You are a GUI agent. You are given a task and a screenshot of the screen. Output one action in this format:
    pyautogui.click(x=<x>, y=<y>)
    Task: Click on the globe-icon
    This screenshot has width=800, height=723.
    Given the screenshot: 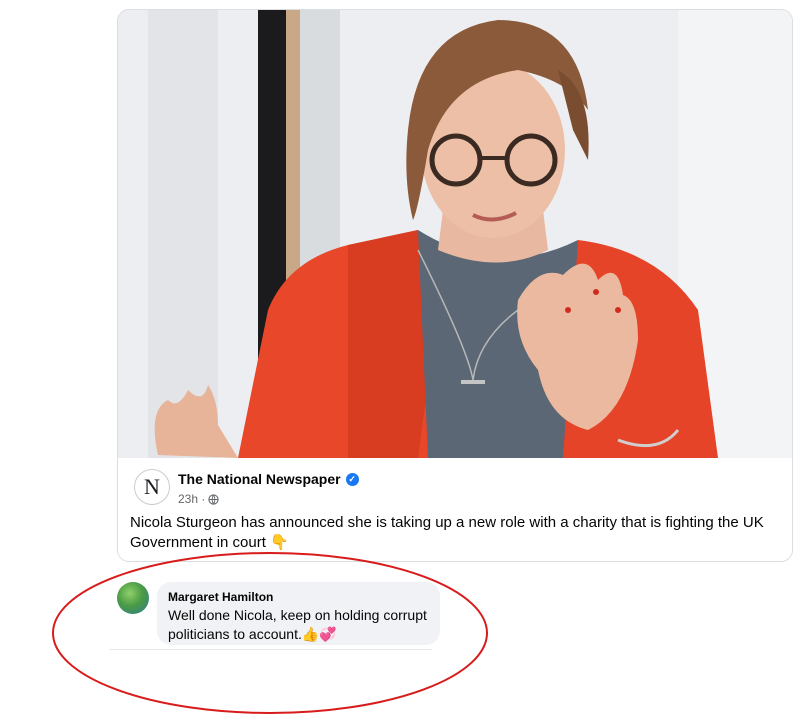 What is the action you would take?
    pyautogui.click(x=213, y=499)
    